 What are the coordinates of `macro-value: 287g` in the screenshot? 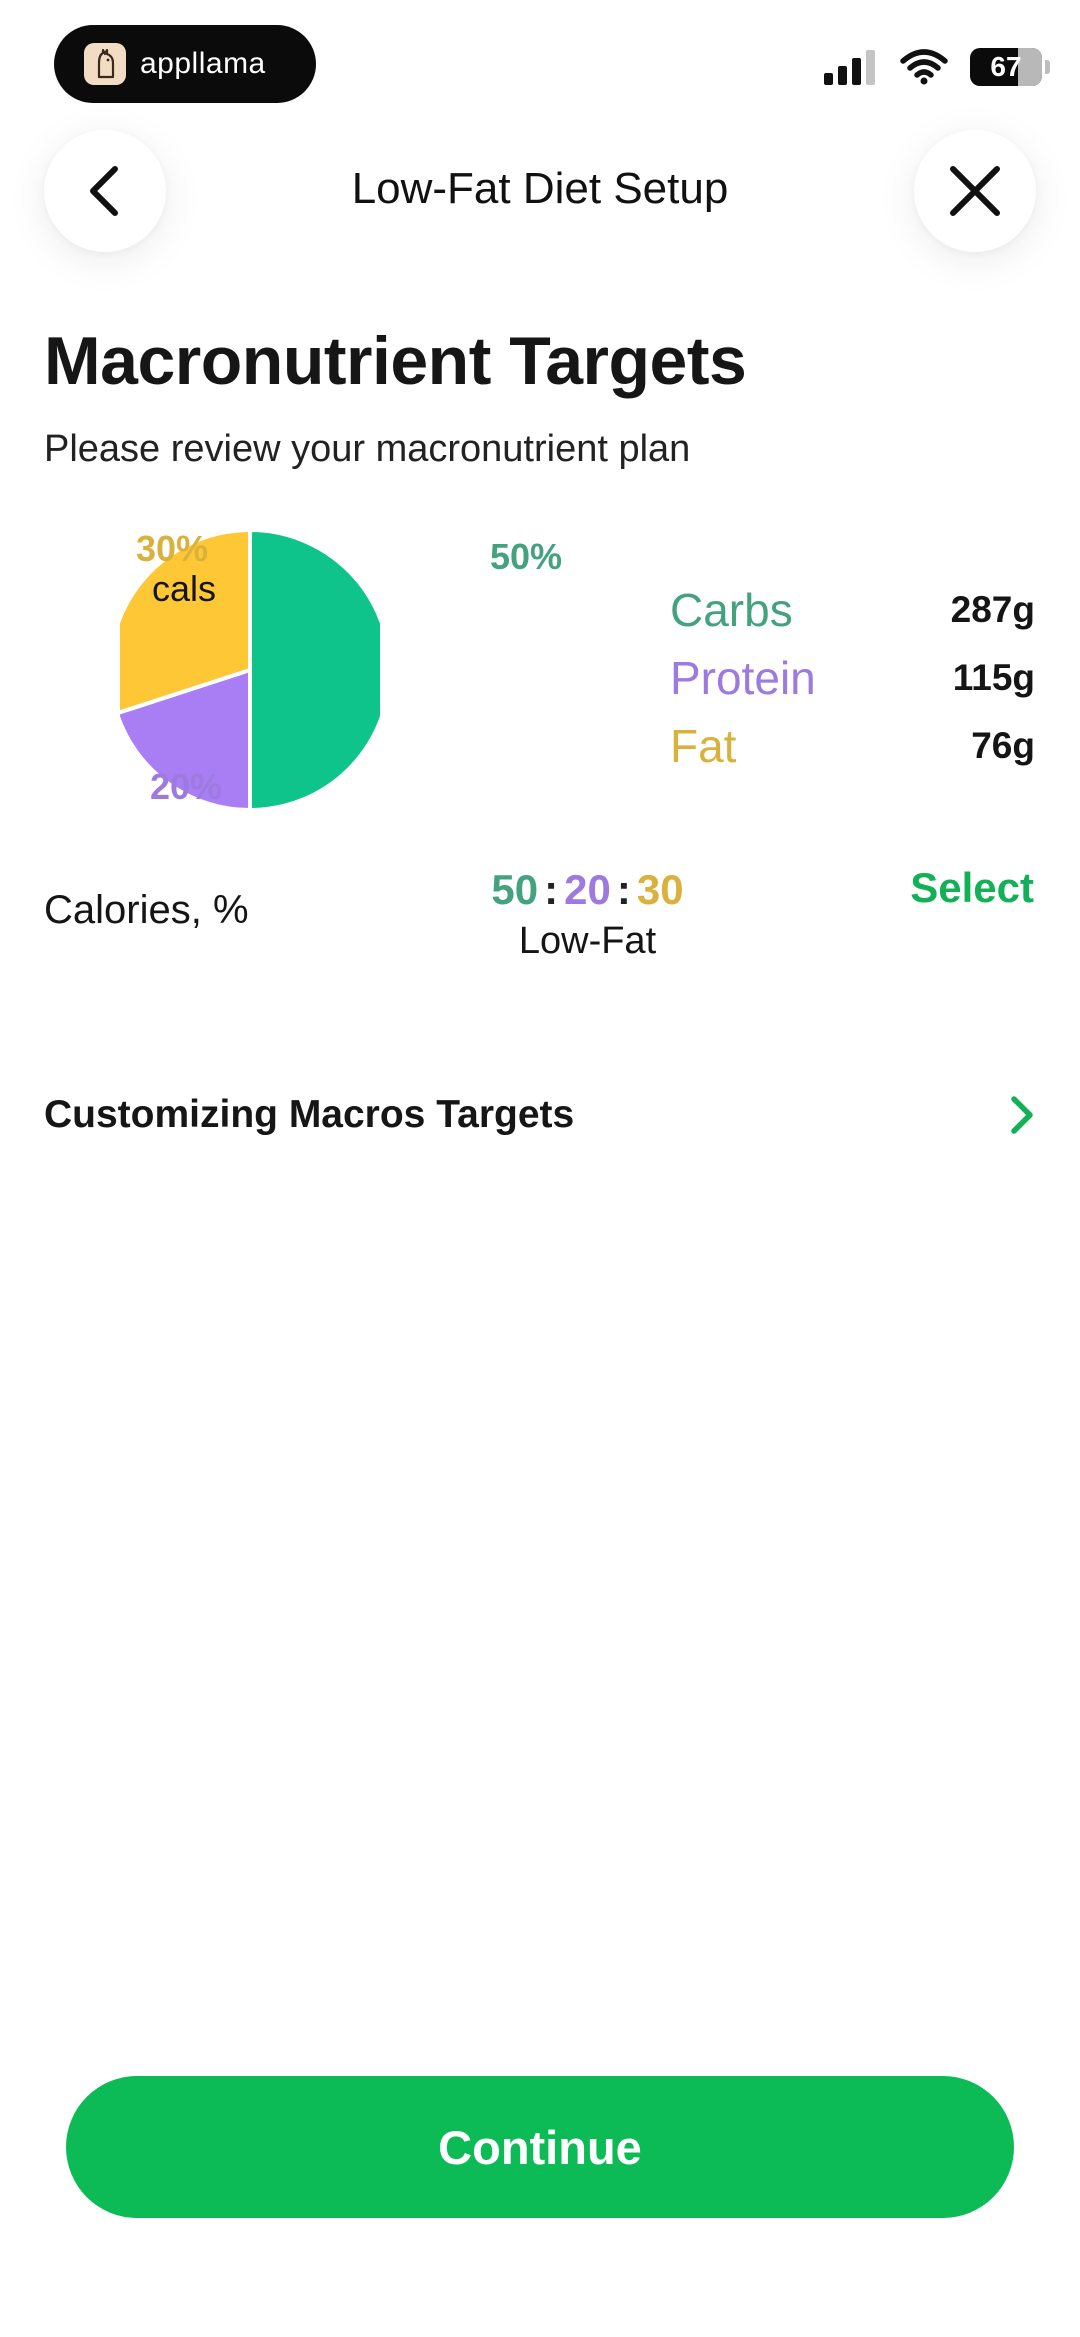 It's located at (992, 609).